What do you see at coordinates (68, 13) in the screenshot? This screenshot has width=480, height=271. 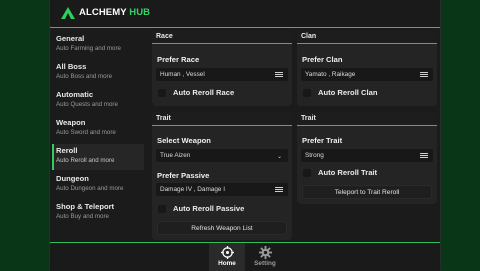 I see `alchemy-logo-icon` at bounding box center [68, 13].